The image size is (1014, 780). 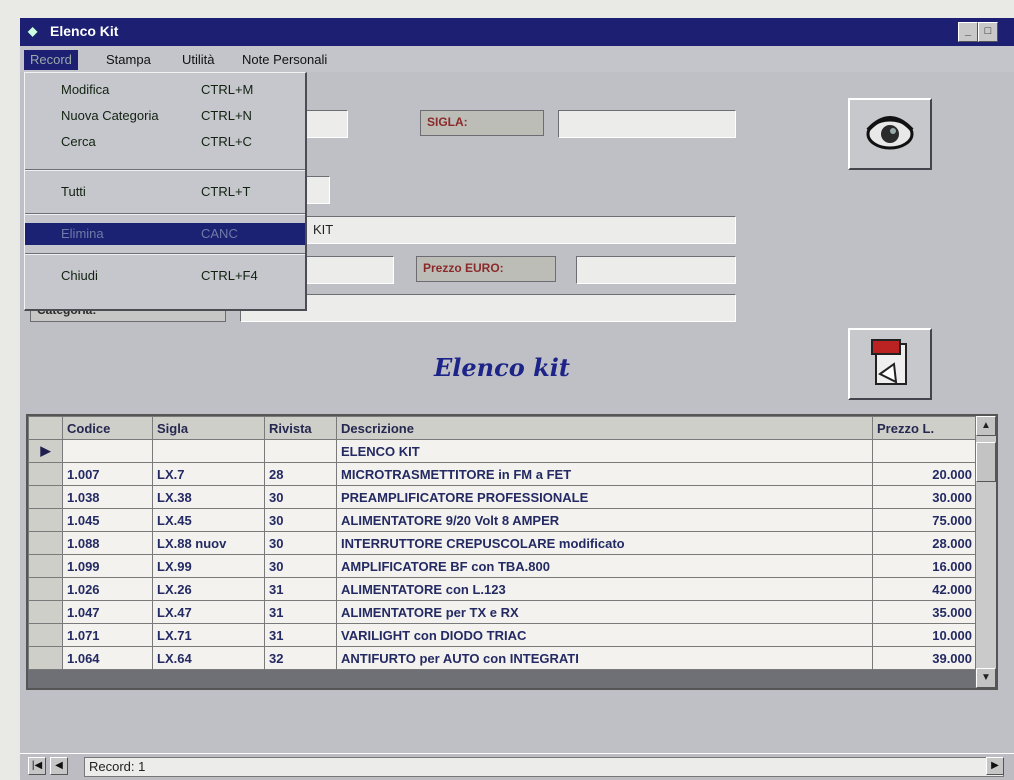 What do you see at coordinates (165, 192) in the screenshot?
I see `menu-item-tutti: Tutti CTRL+T` at bounding box center [165, 192].